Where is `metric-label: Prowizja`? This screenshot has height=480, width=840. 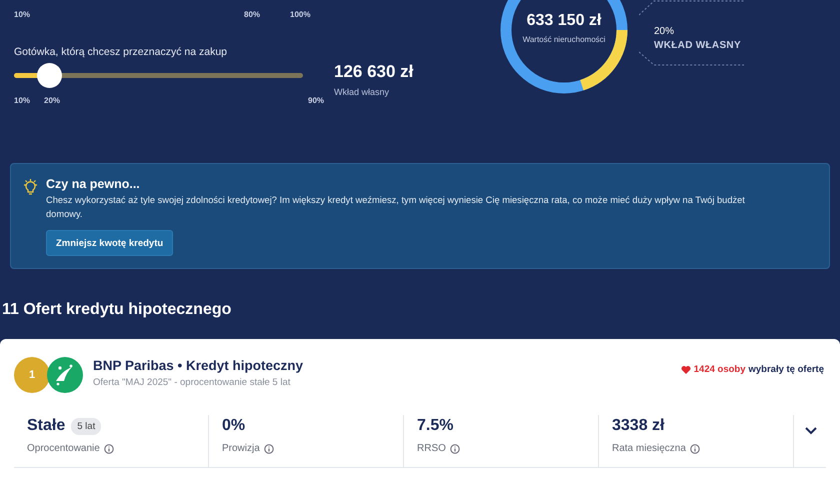 metric-label: Prowizja is located at coordinates (241, 448).